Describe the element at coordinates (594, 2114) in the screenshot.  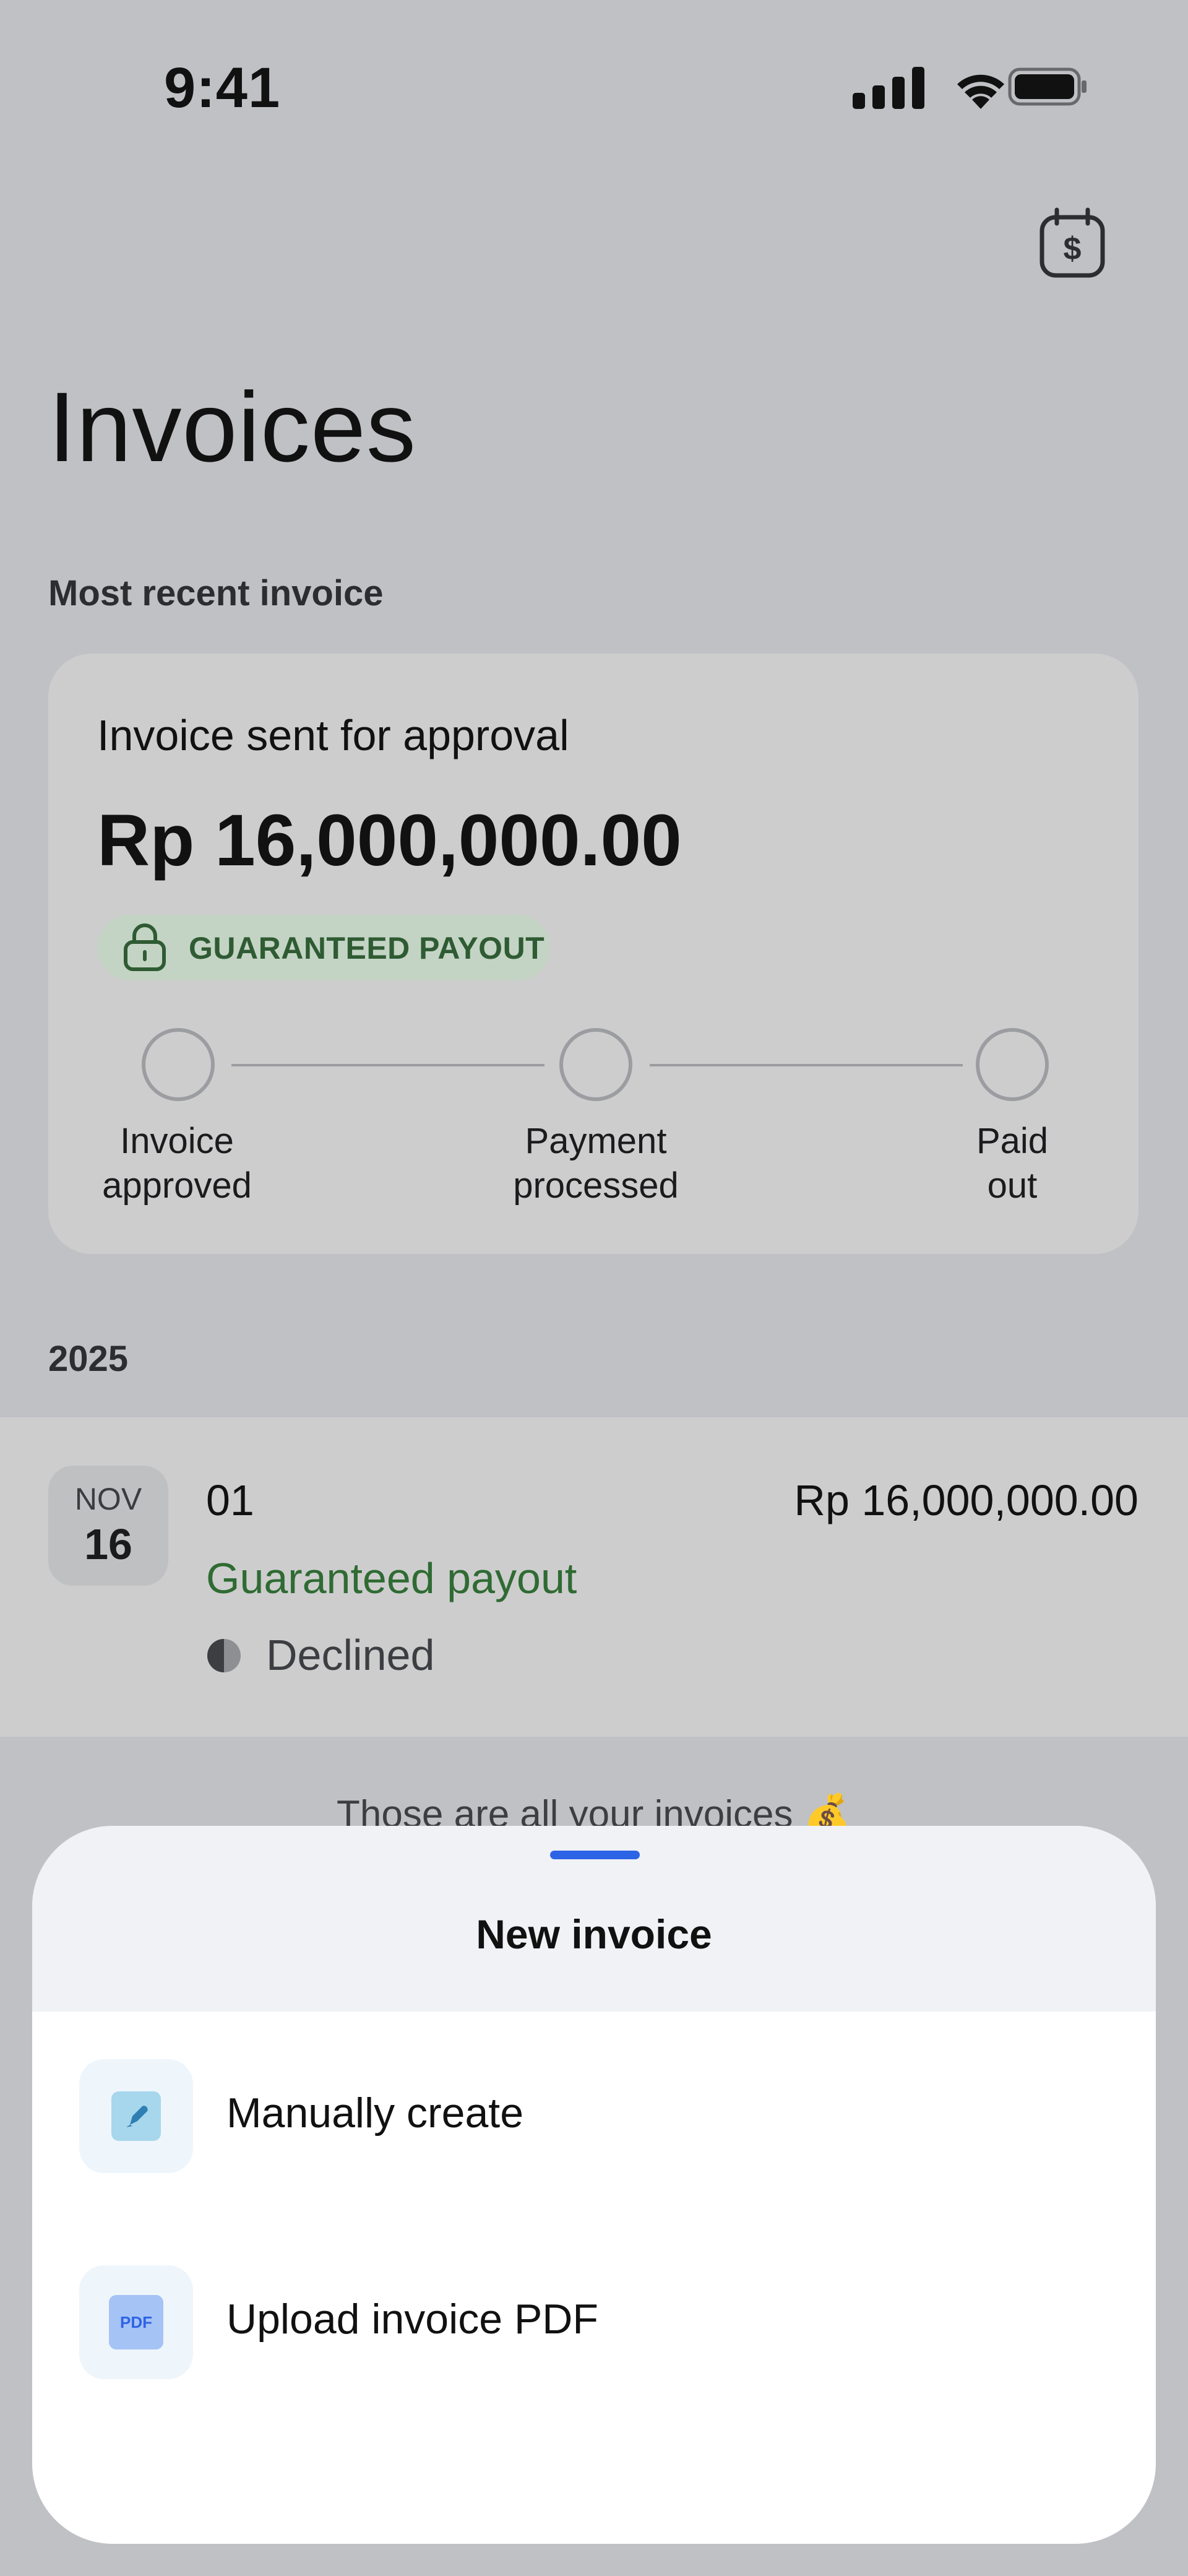
I see `manually-create-option` at that location.